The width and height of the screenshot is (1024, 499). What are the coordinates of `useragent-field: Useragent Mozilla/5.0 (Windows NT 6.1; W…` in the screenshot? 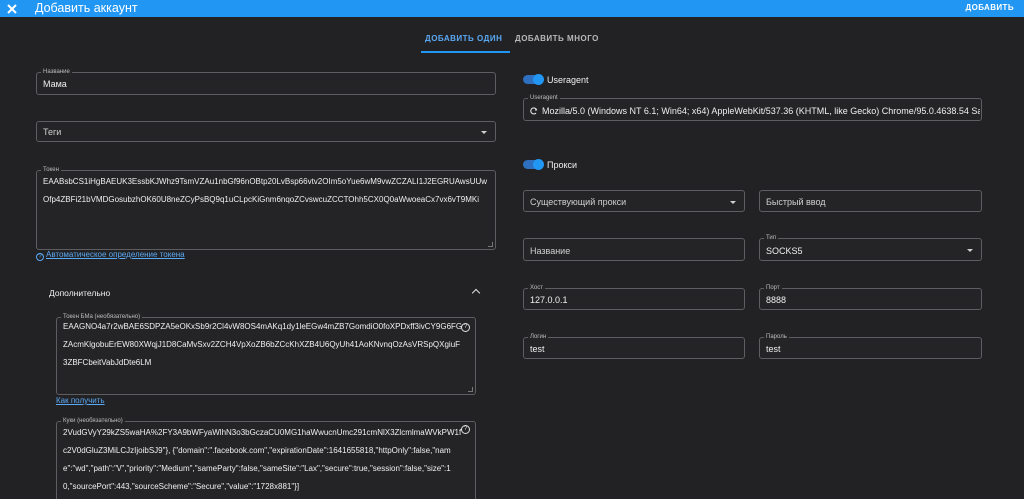 It's located at (752, 107).